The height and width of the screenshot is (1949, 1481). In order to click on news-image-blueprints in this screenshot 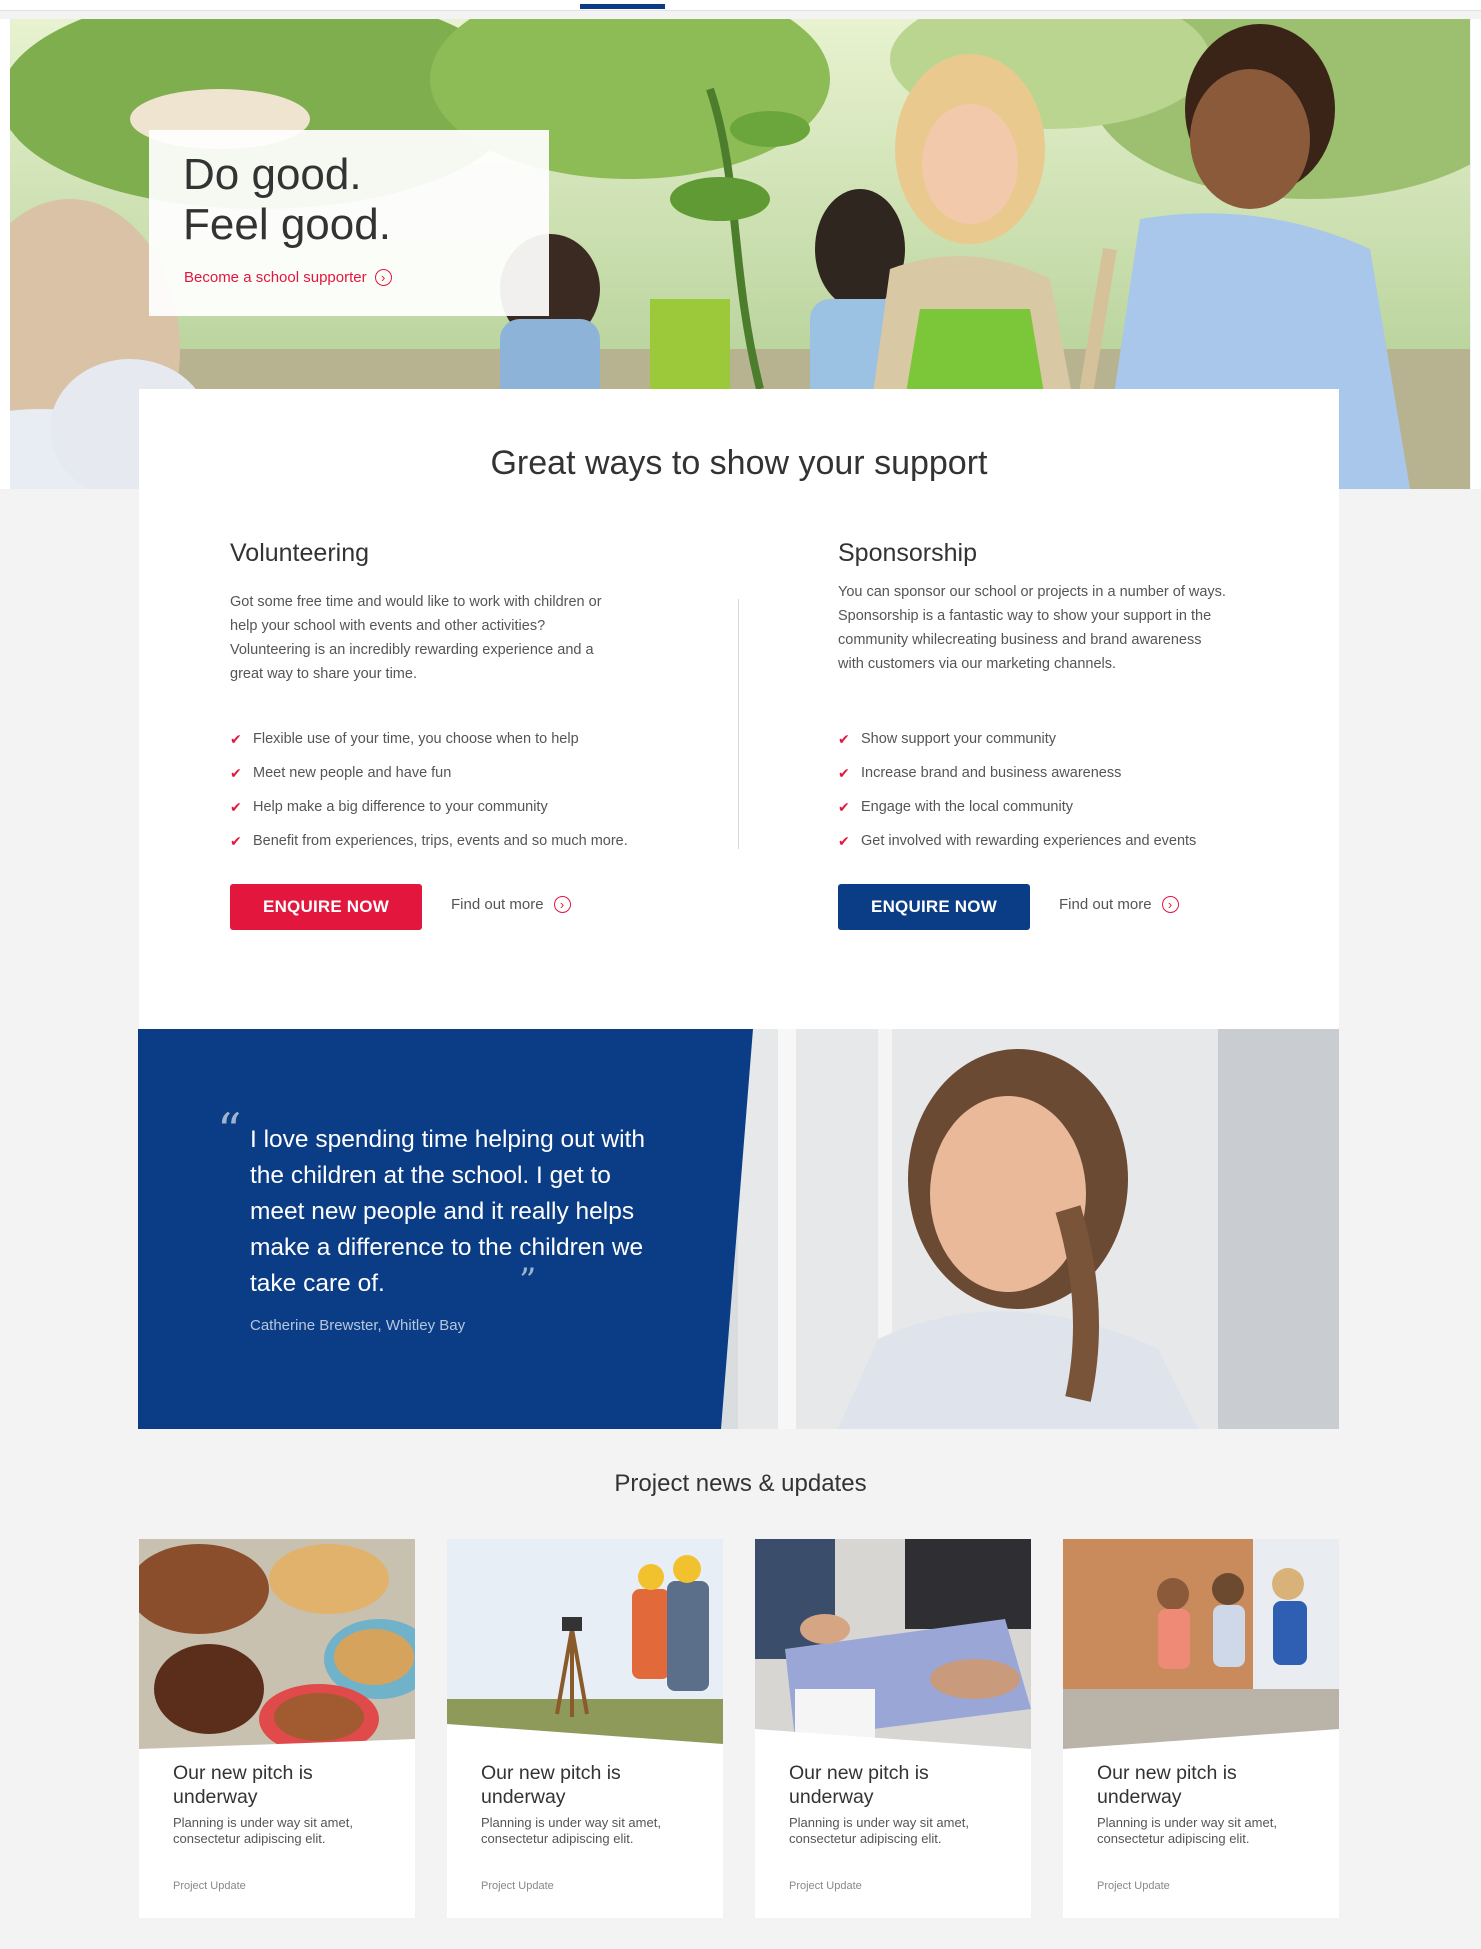, I will do `click(893, 1644)`.